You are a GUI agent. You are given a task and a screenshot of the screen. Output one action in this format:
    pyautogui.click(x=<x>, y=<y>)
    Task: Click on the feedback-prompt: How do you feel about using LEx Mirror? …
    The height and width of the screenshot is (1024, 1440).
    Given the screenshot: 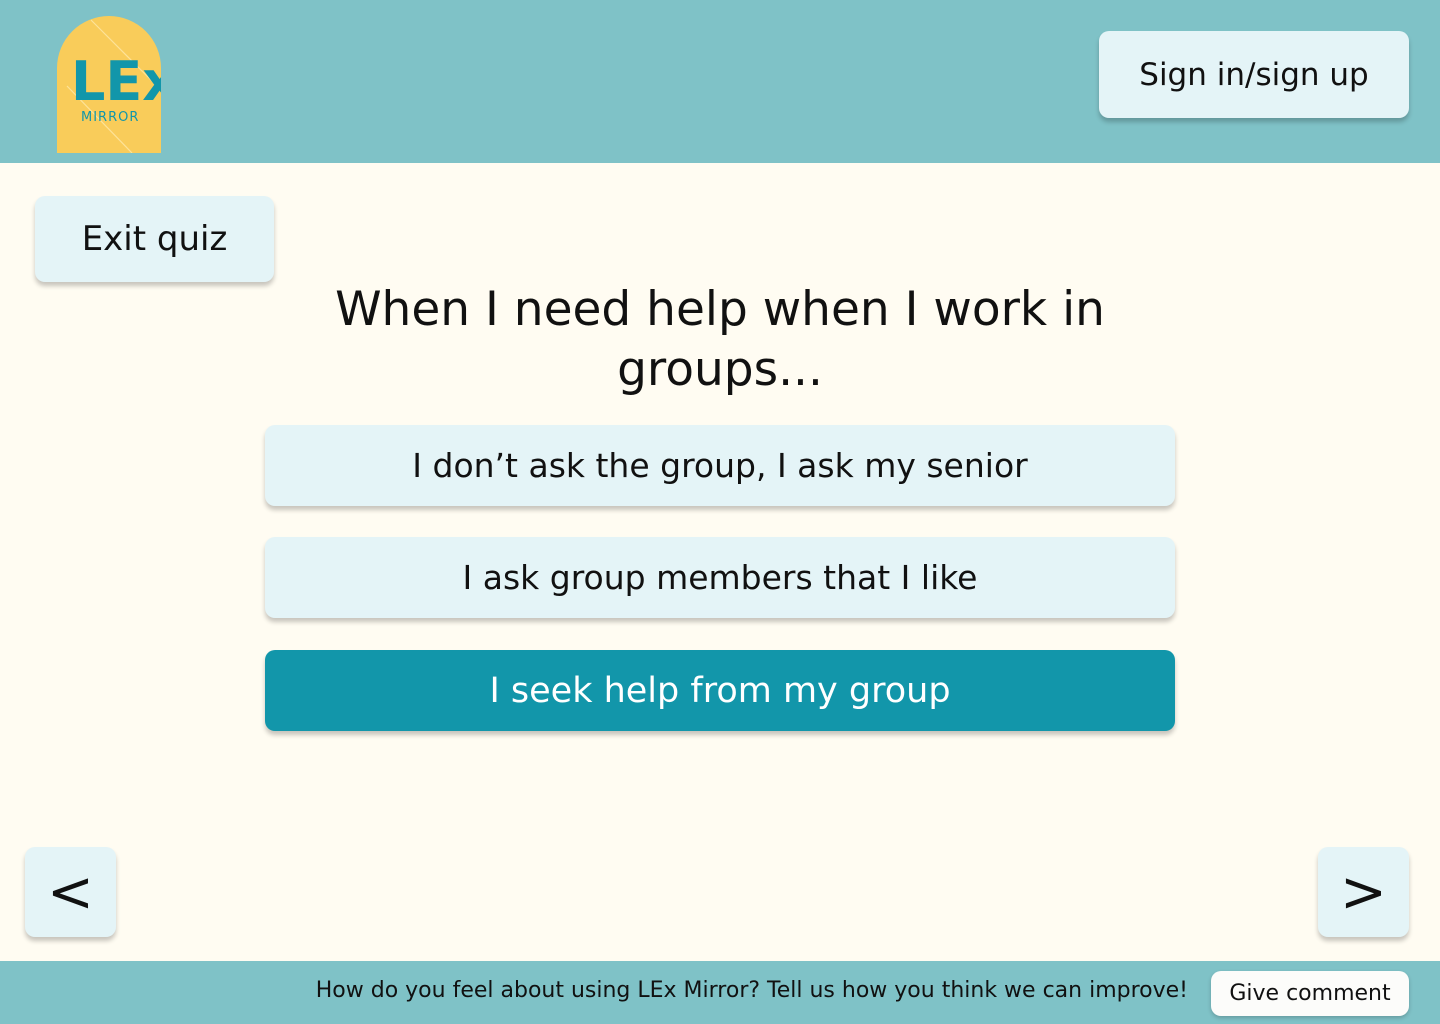 What is the action you would take?
    pyautogui.click(x=751, y=990)
    